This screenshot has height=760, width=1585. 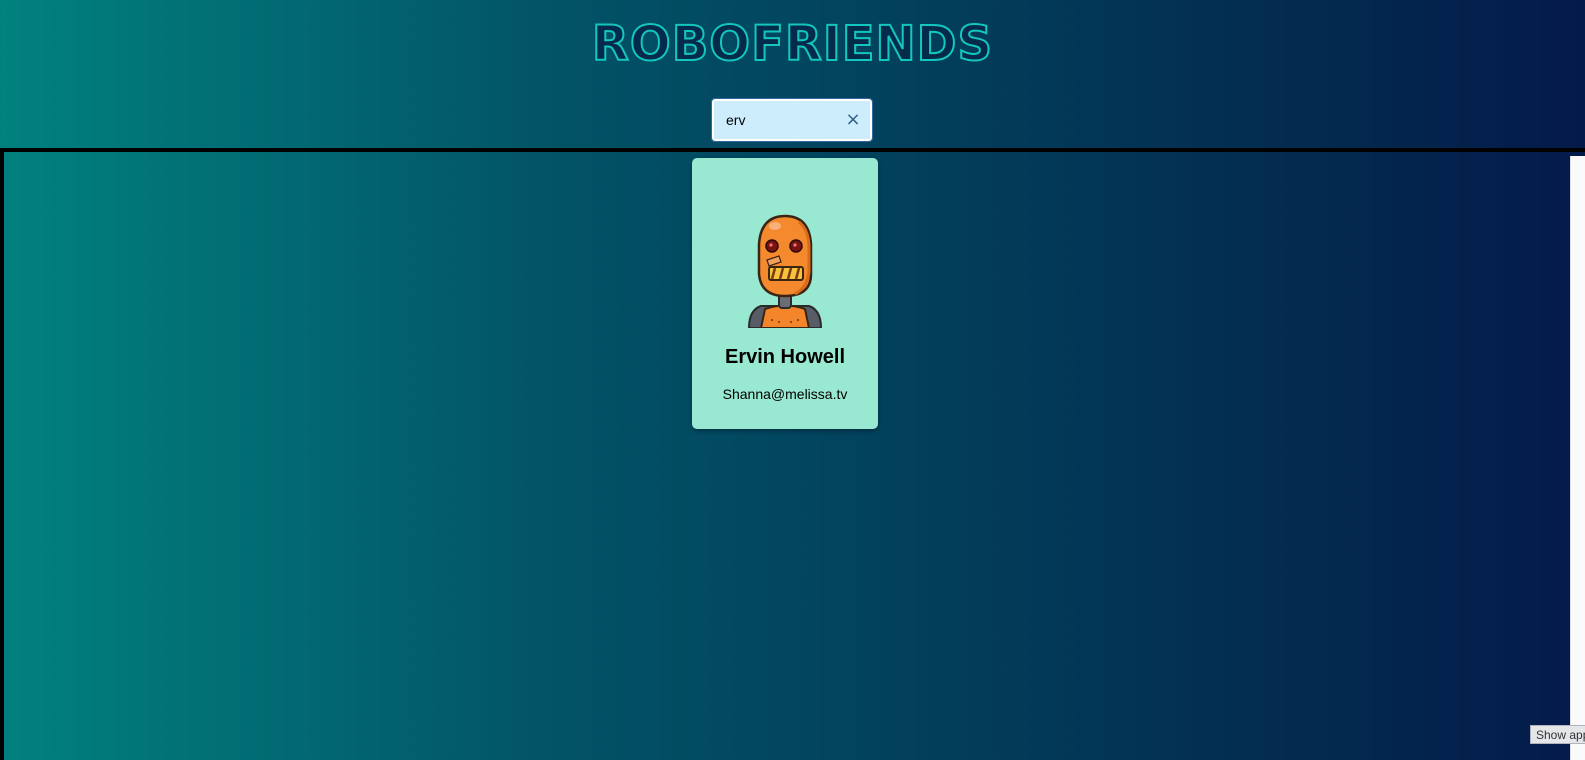 What do you see at coordinates (785, 271) in the screenshot?
I see `robot-avatar-icon` at bounding box center [785, 271].